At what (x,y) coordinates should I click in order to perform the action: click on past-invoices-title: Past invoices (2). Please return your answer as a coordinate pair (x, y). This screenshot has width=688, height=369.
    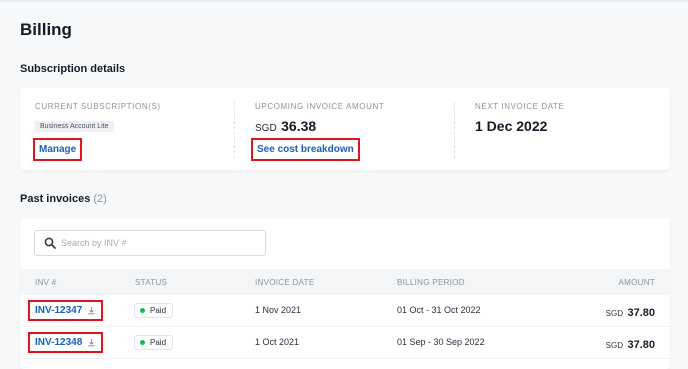
    Looking at the image, I should click on (63, 199).